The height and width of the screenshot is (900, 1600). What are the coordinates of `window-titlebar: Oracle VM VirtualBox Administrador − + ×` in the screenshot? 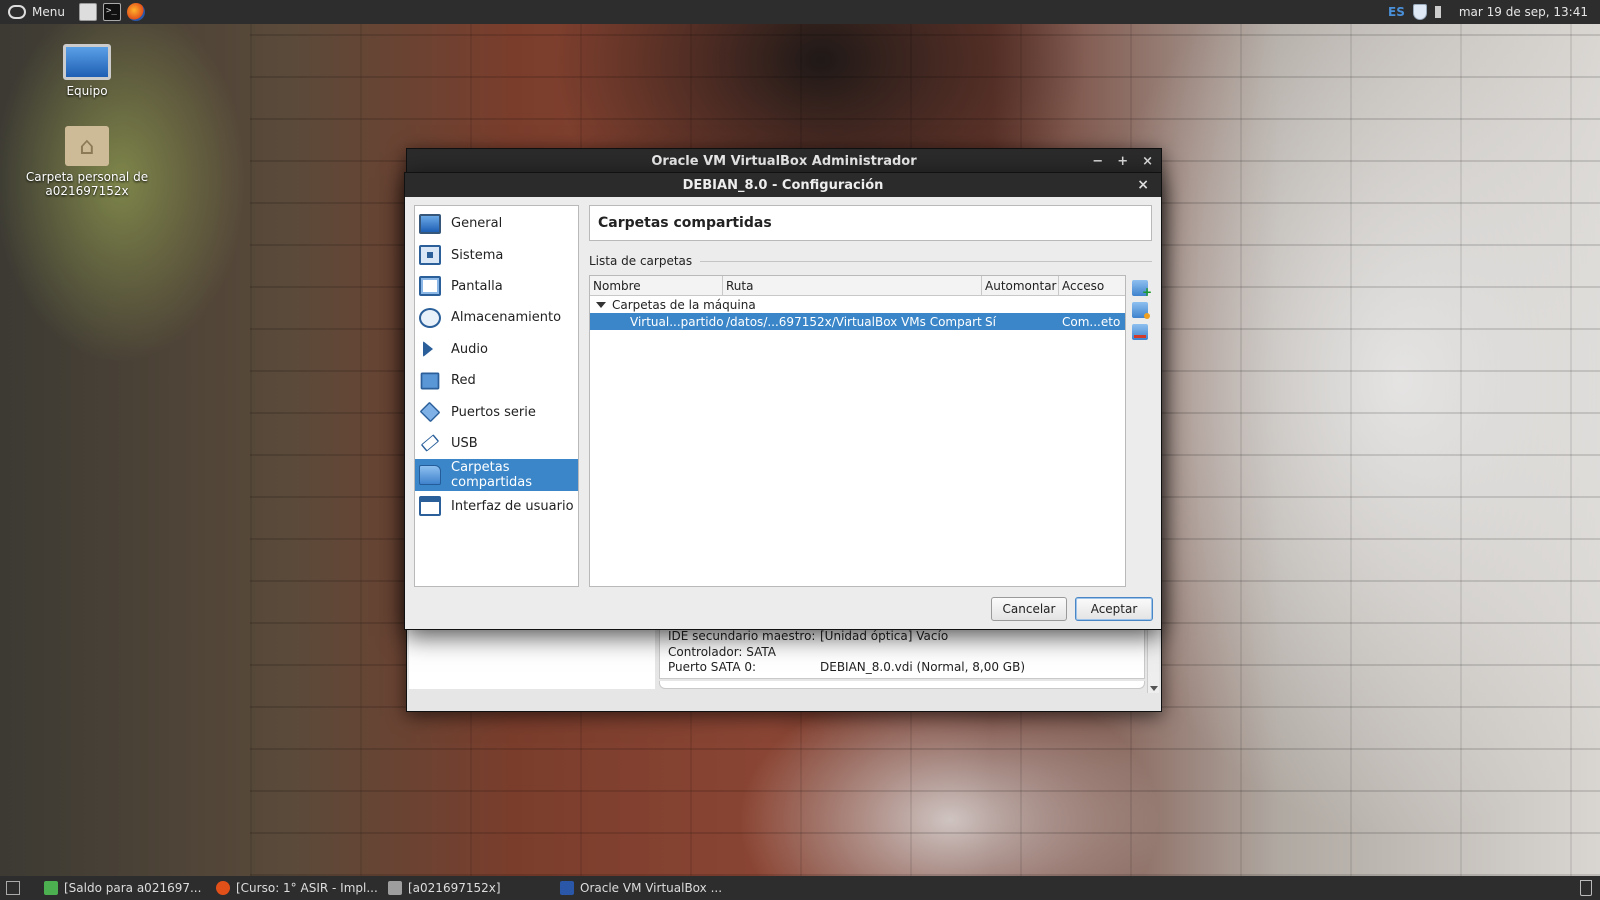 It's located at (784, 161).